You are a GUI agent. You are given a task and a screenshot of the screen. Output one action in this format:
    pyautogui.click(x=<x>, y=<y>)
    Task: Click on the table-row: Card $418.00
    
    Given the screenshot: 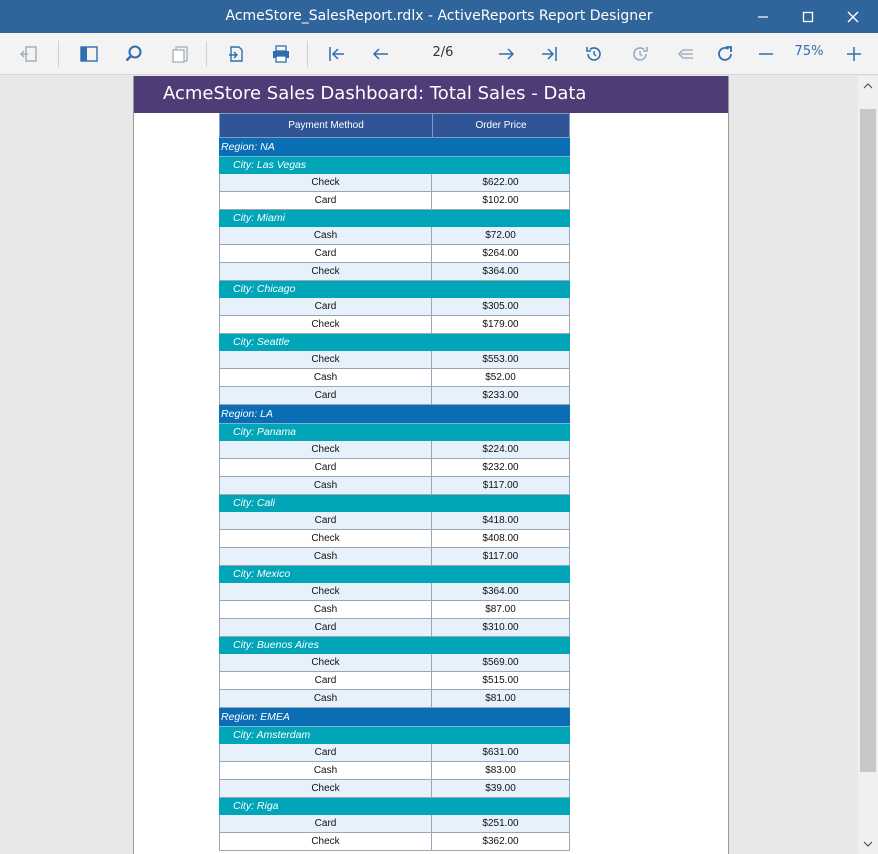 What is the action you would take?
    pyautogui.click(x=394, y=521)
    